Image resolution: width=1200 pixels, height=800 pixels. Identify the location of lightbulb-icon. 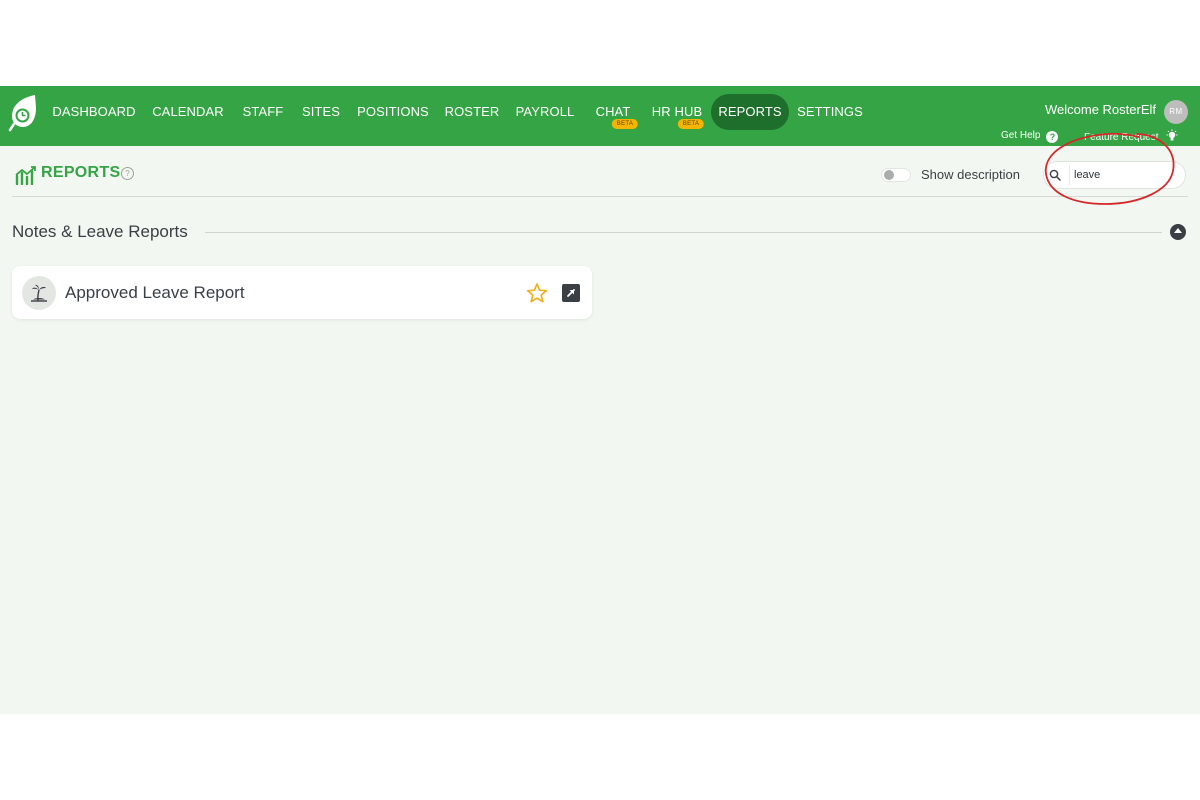
(1172, 135).